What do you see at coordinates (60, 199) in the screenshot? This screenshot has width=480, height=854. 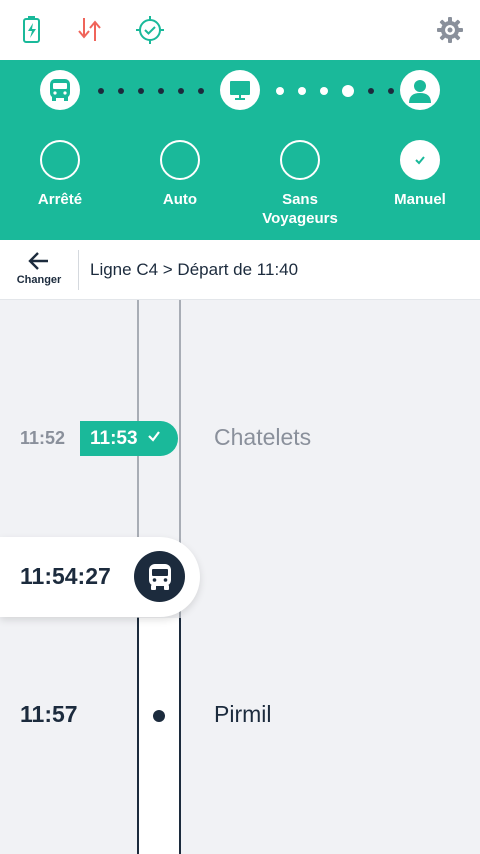 I see `mode-label: Arrêté` at bounding box center [60, 199].